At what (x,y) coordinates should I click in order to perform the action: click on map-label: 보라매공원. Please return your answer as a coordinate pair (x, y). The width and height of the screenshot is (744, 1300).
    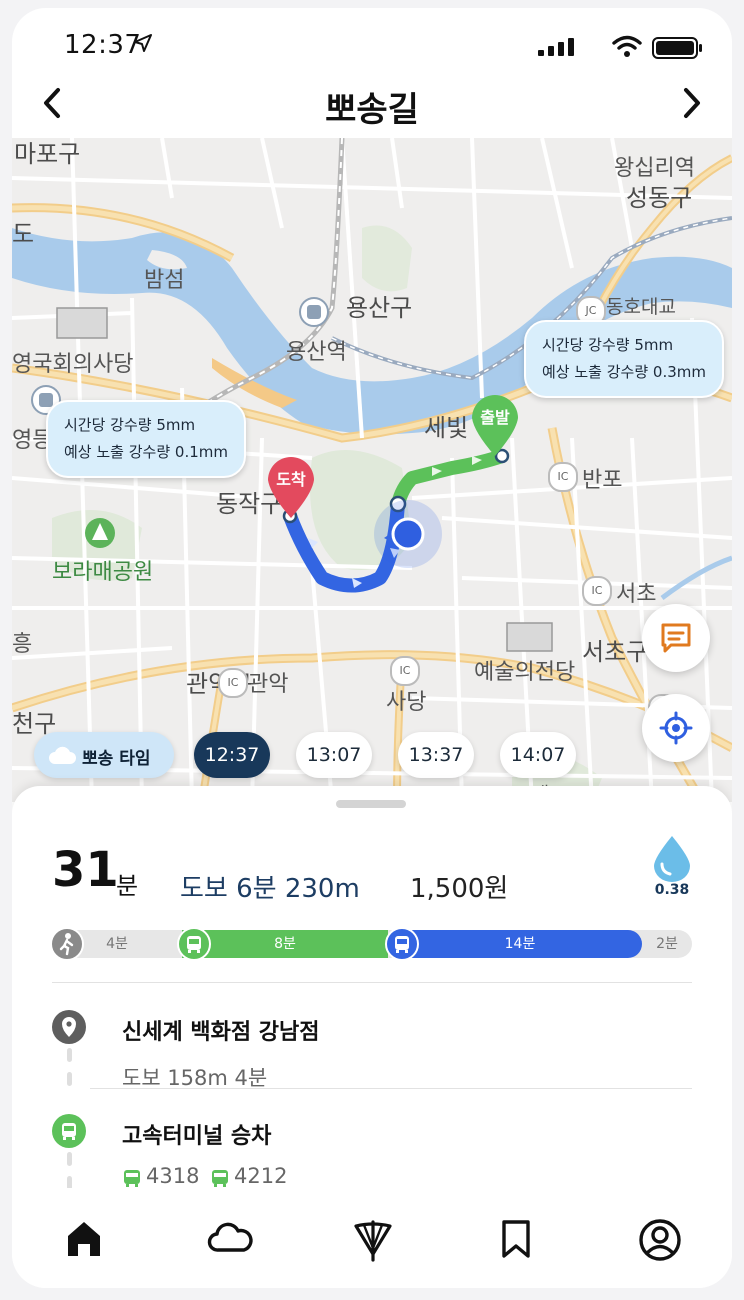
    Looking at the image, I should click on (103, 572).